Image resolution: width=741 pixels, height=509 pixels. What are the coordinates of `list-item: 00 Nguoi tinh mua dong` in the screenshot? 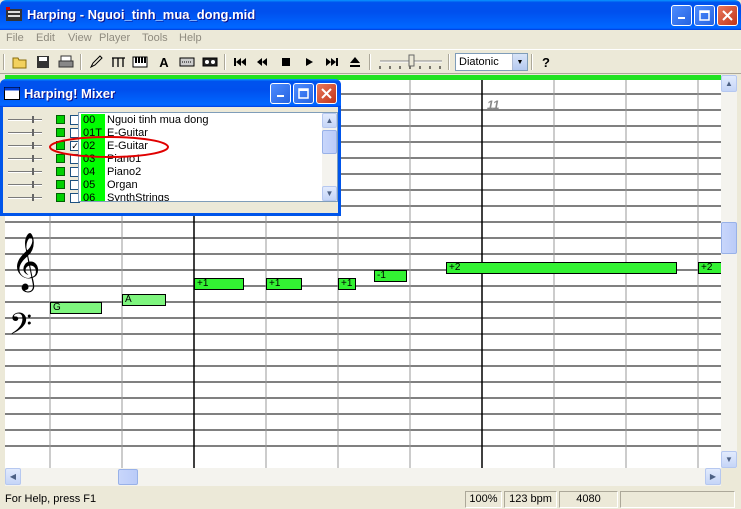 It's located at (200, 120).